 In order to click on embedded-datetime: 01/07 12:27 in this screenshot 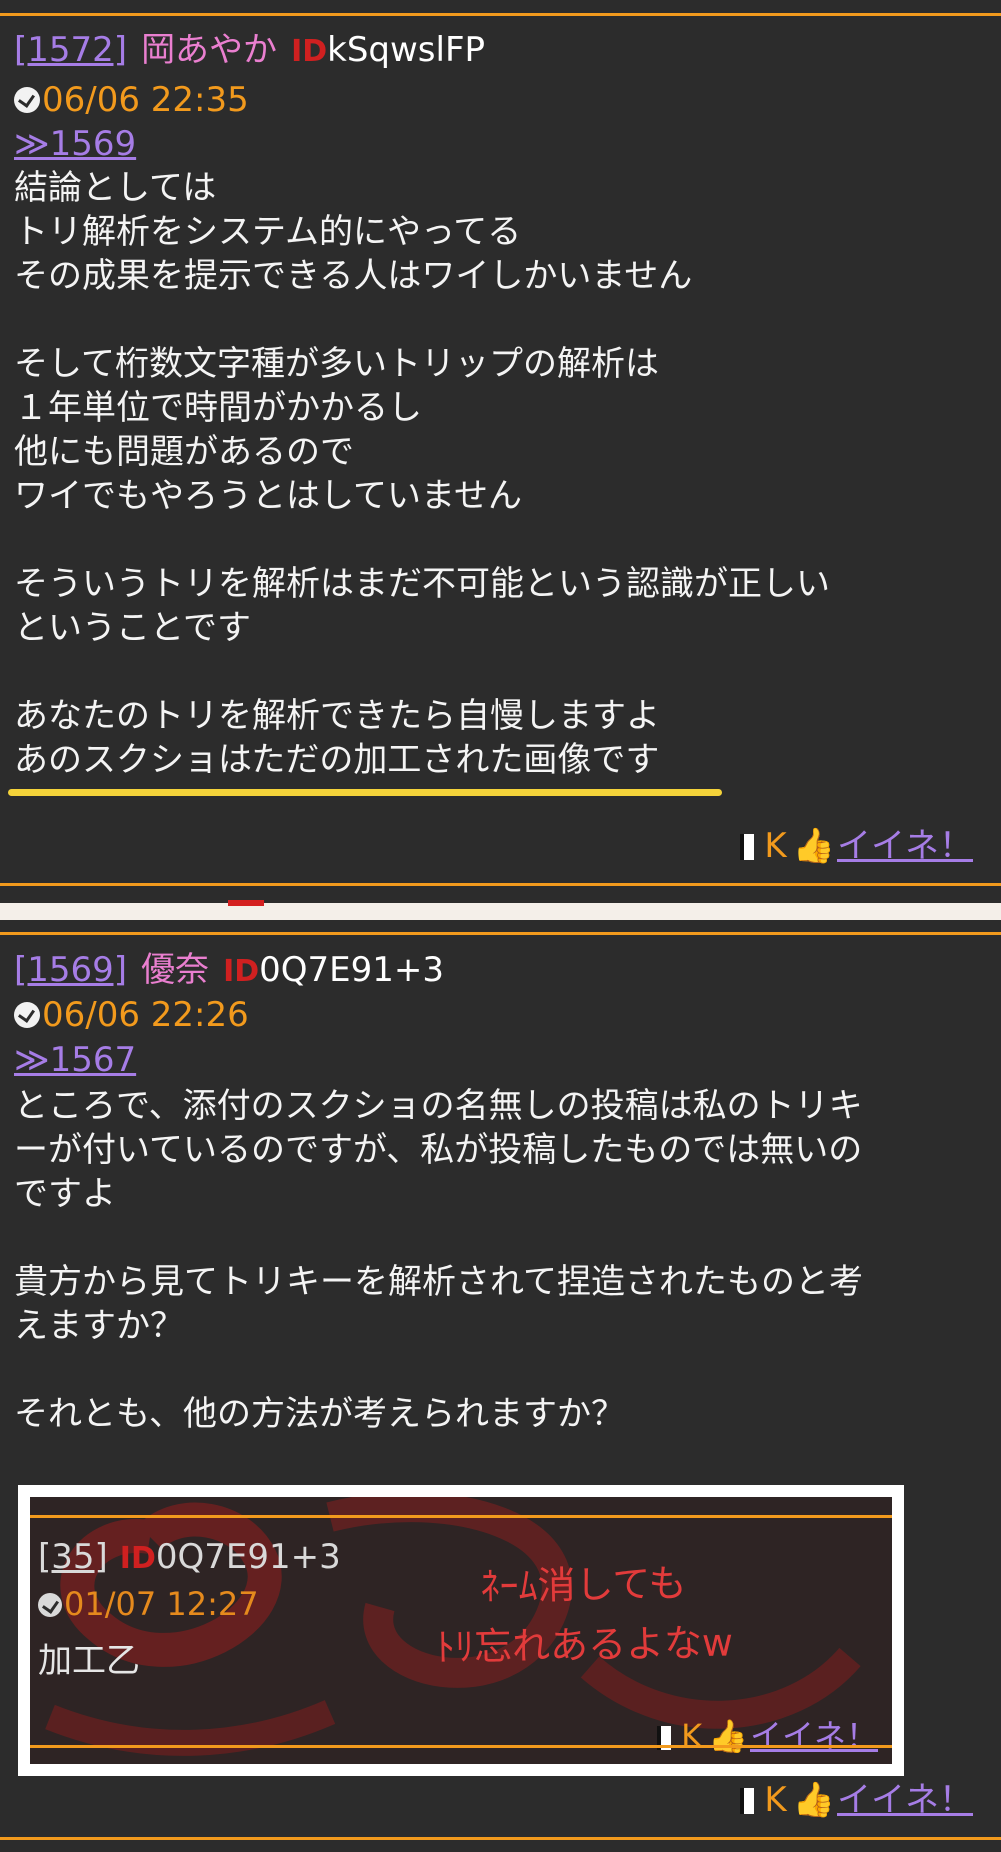, I will do `click(148, 1604)`.